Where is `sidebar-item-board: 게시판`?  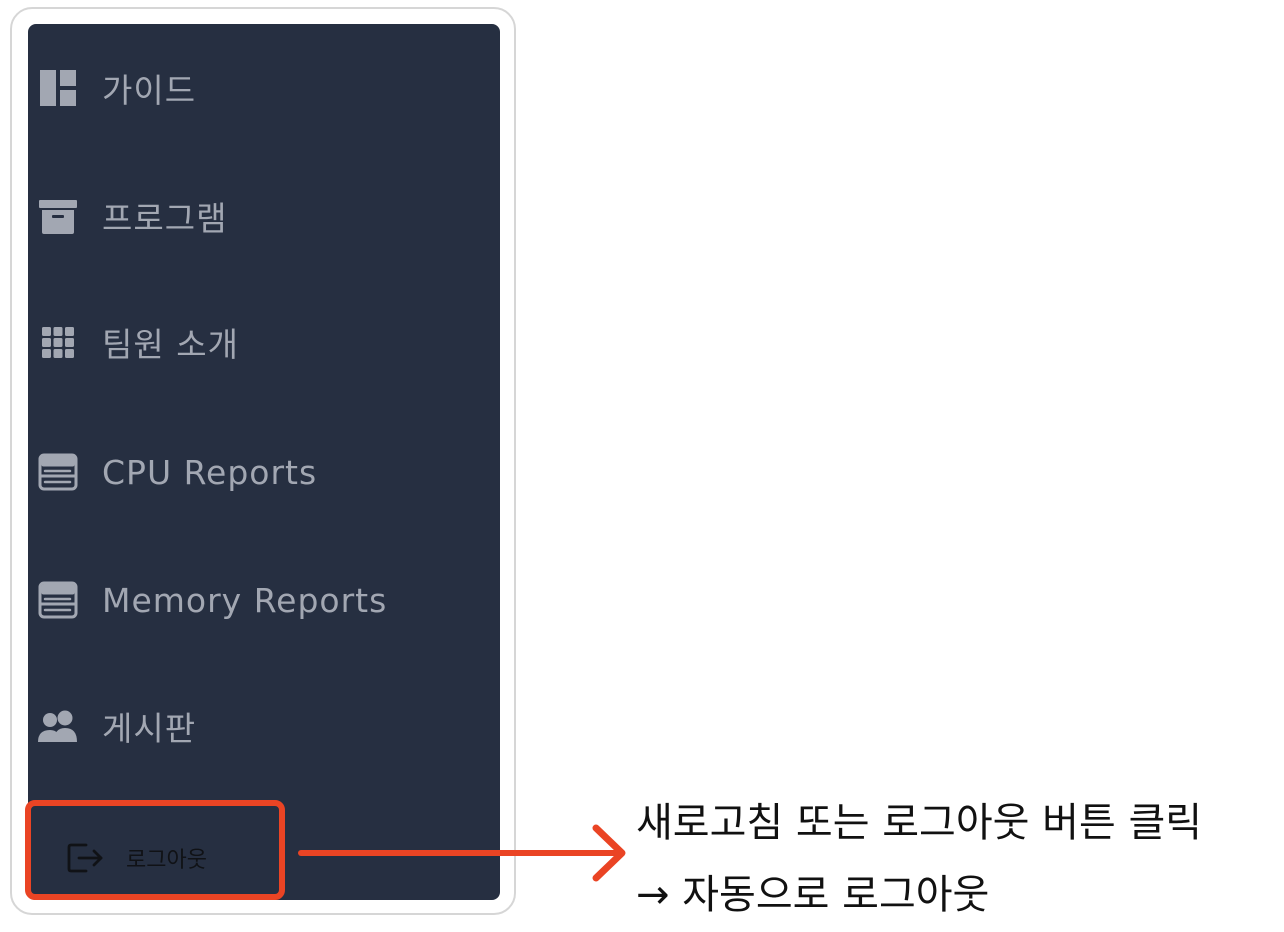 sidebar-item-board: 게시판 is located at coordinates (116, 726).